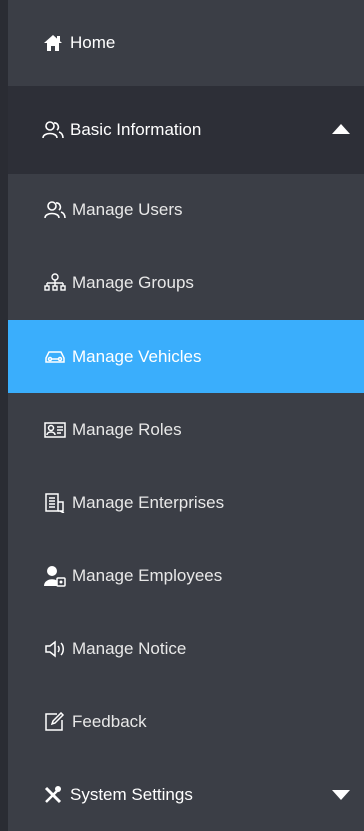 The image size is (364, 831). Describe the element at coordinates (129, 648) in the screenshot. I see `sidebar-item-label: Manage Notice` at that location.